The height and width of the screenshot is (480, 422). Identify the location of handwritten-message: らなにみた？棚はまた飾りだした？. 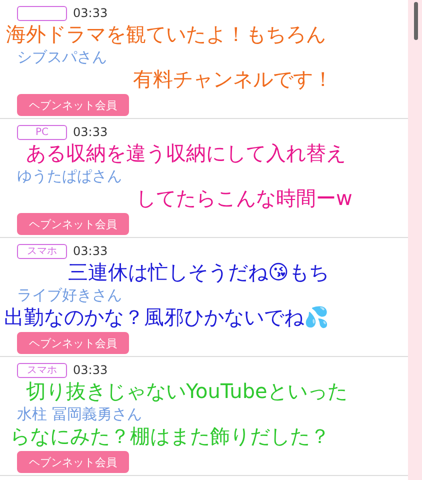
(170, 436).